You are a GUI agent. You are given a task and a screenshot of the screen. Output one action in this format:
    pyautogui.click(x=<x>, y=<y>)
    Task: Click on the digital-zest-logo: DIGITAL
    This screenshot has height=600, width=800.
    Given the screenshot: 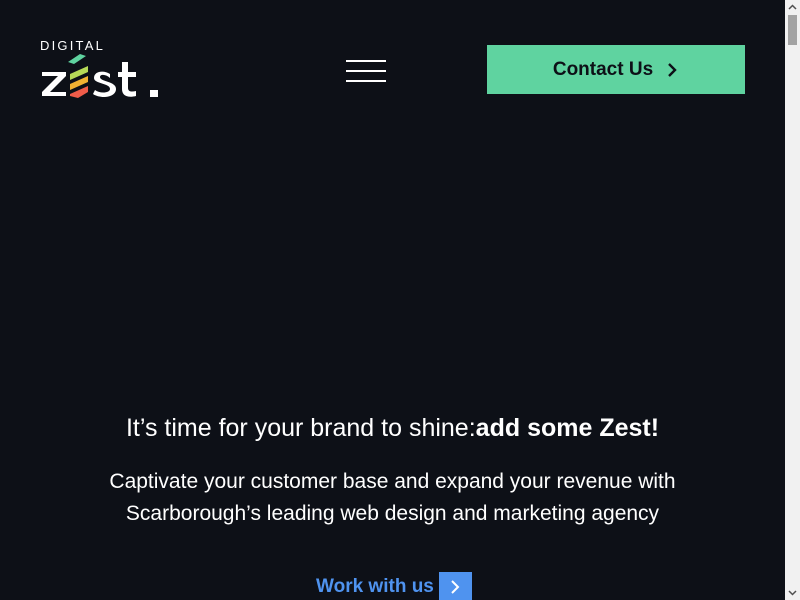 What is the action you would take?
    pyautogui.click(x=102, y=70)
    